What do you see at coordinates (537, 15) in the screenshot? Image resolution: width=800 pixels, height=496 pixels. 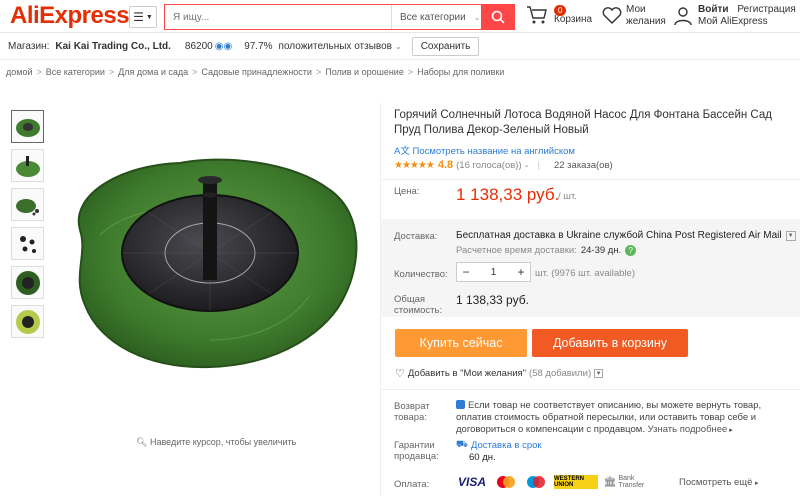 I see `cart-icon` at bounding box center [537, 15].